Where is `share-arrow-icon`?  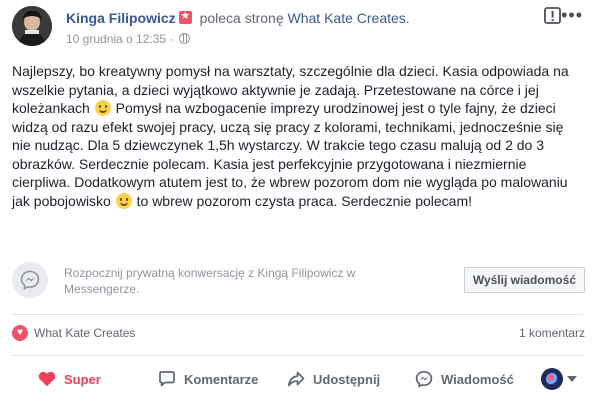
share-arrow-icon is located at coordinates (296, 379).